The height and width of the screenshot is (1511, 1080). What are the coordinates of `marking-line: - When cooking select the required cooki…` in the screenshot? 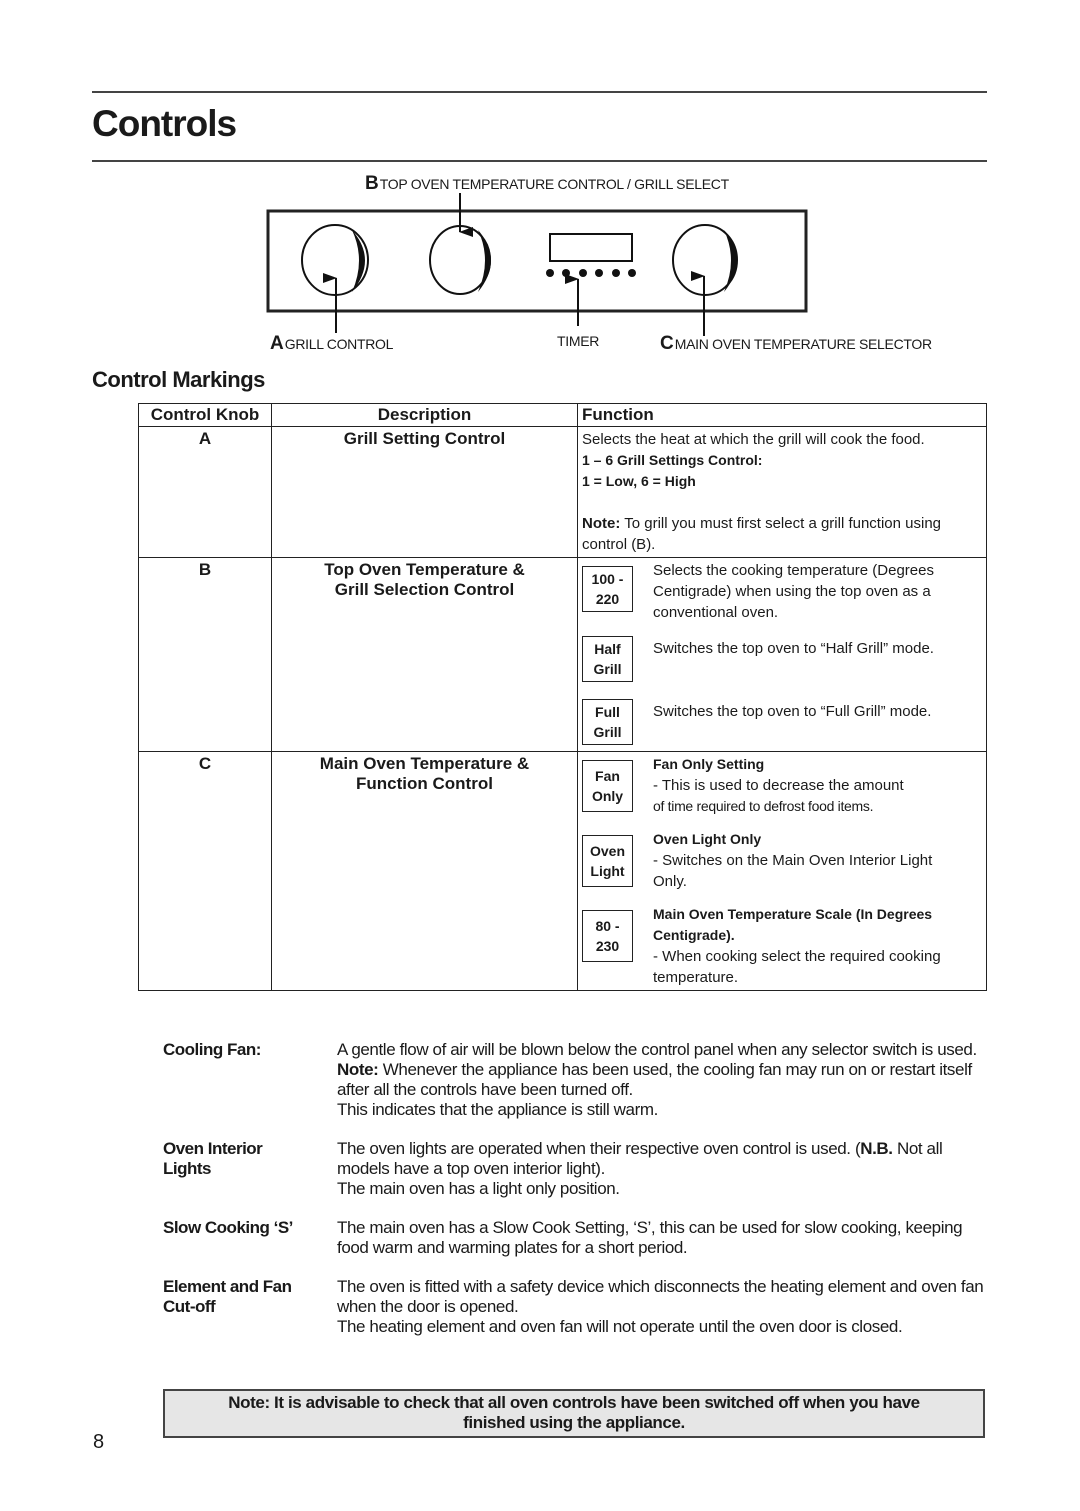 It's located at (797, 967).